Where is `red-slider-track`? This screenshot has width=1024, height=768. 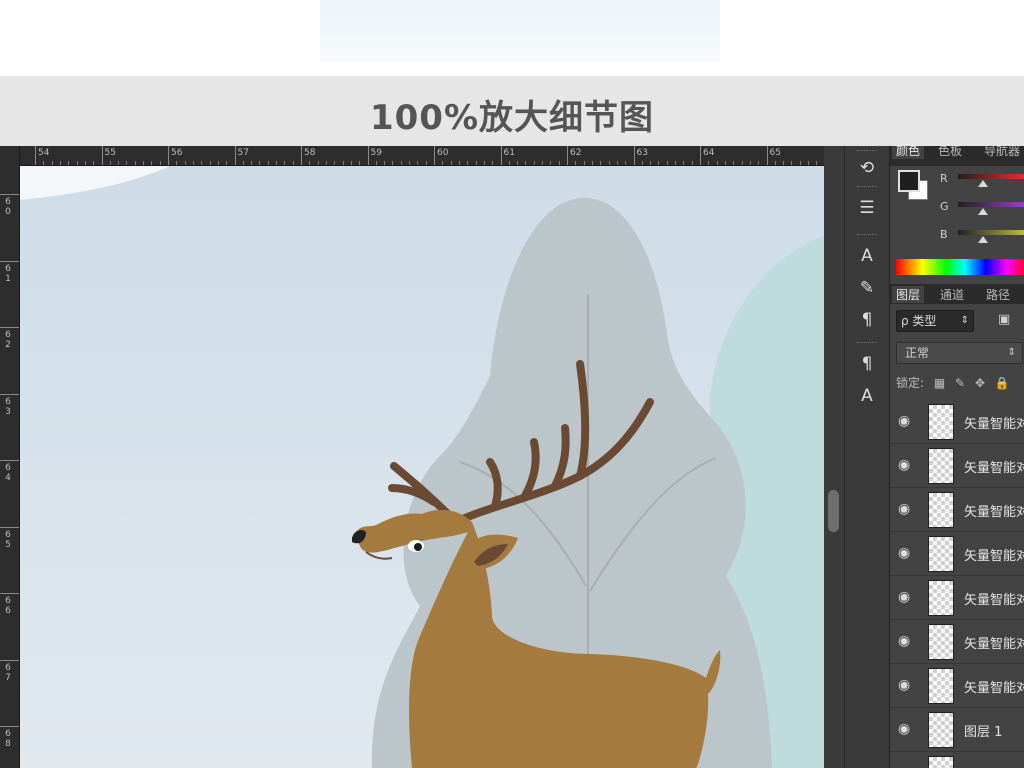 red-slider-track is located at coordinates (991, 176).